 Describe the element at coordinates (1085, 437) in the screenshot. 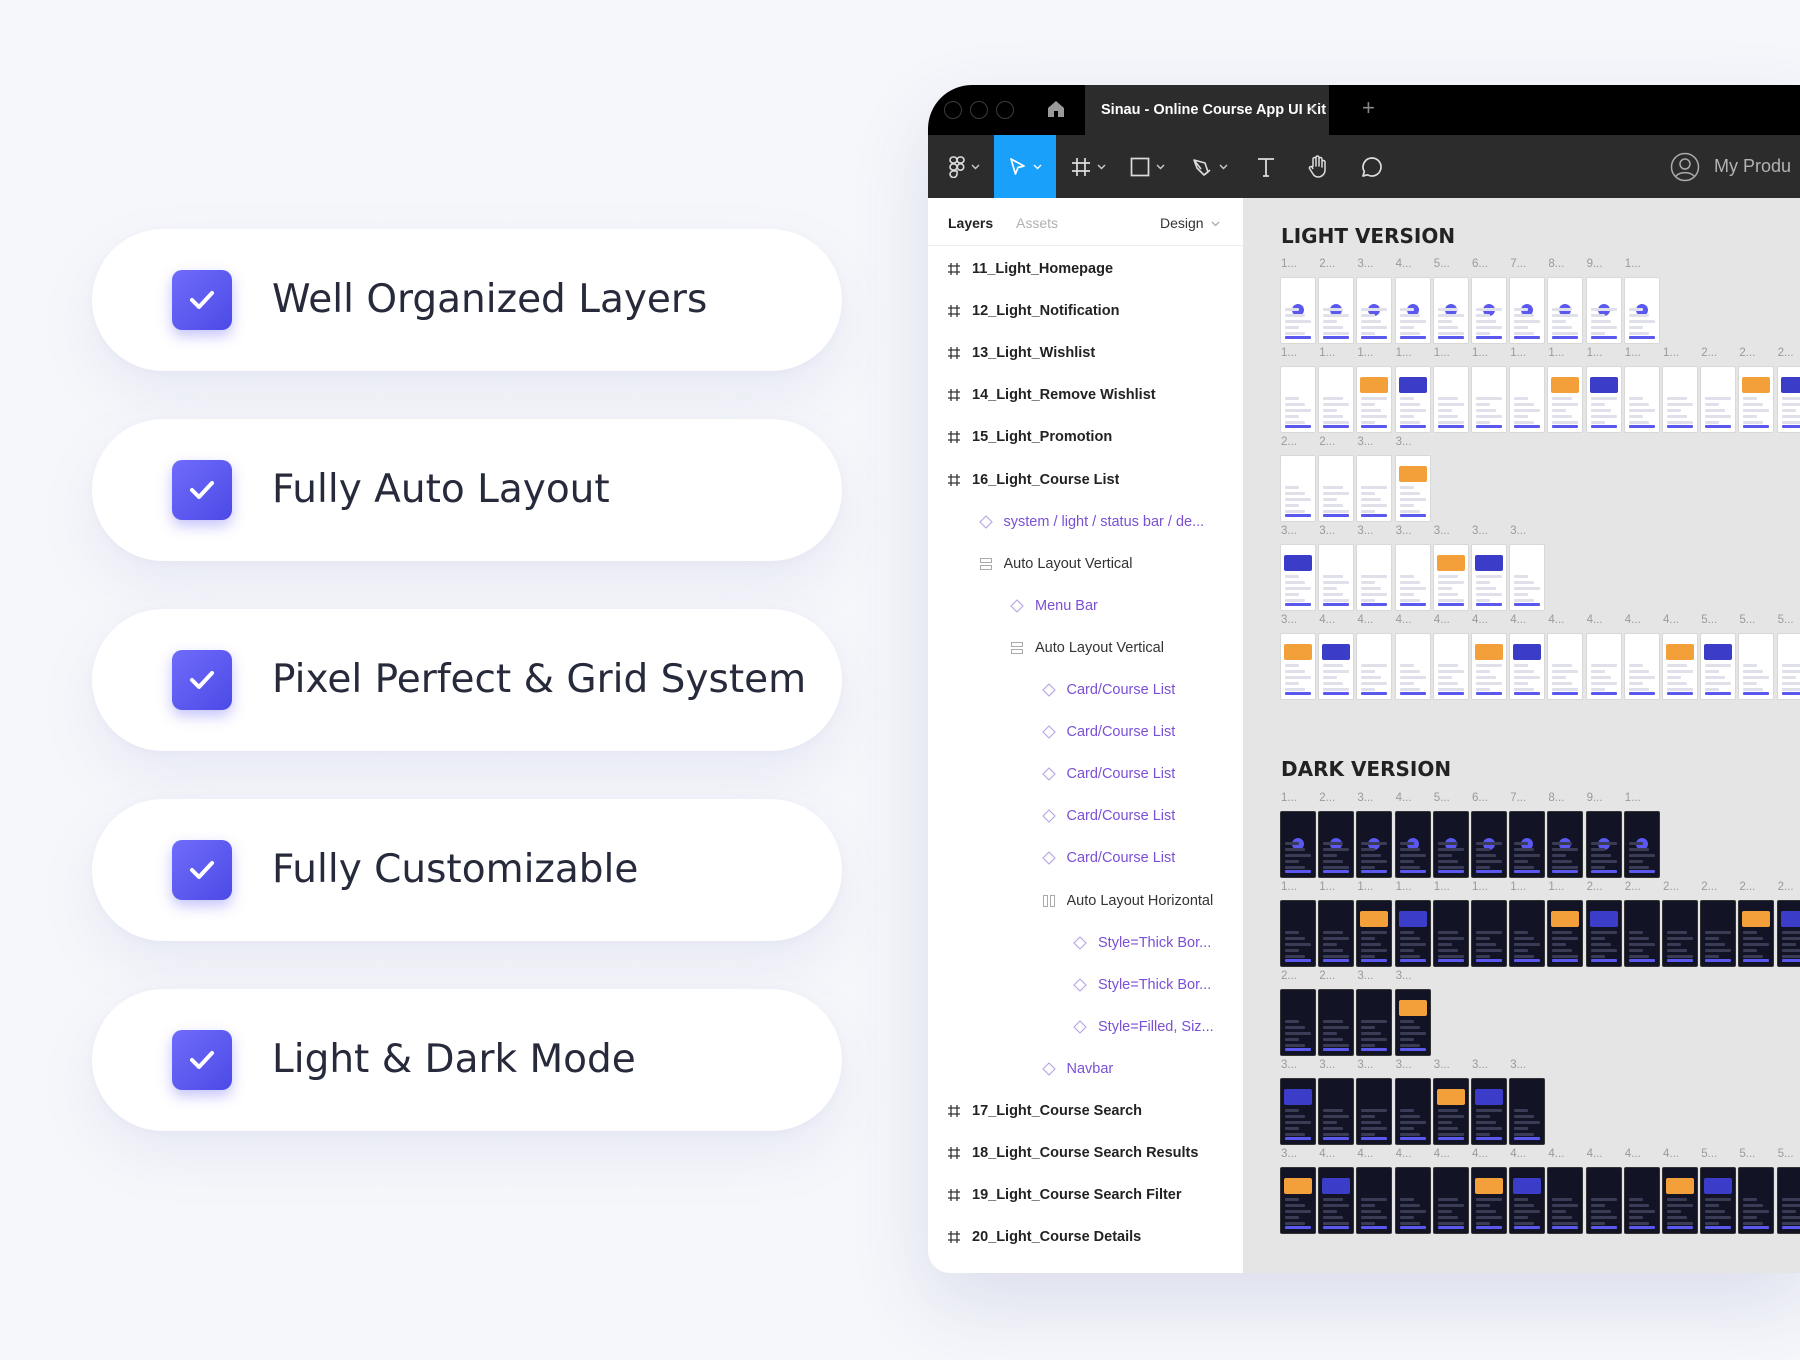

I see `layer-row: 15_Light_Promotion` at that location.